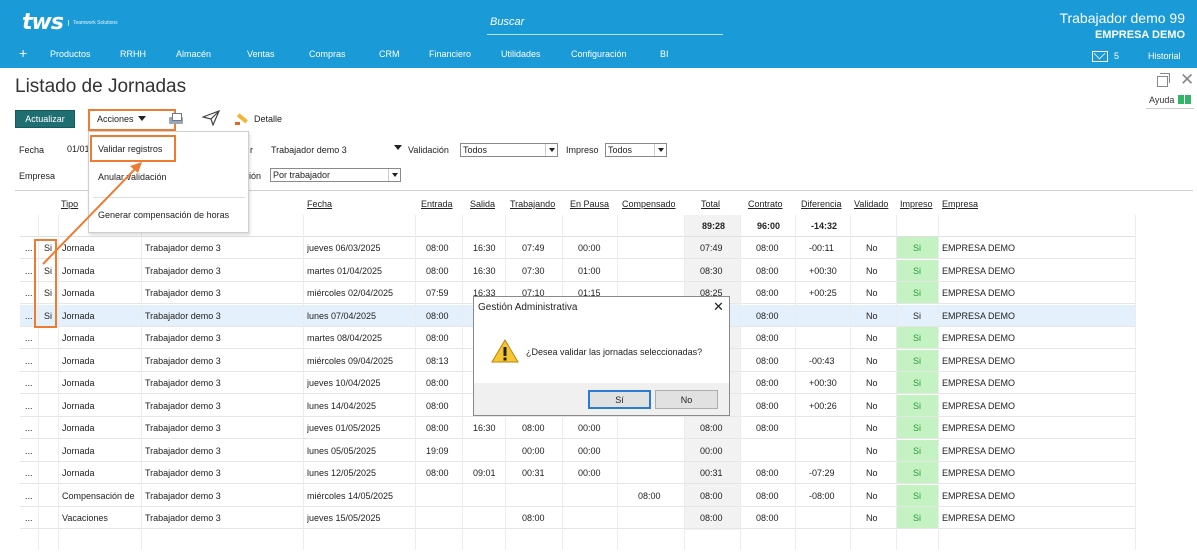 The width and height of the screenshot is (1197, 556). I want to click on detalle-button: Detalle, so click(268, 119).